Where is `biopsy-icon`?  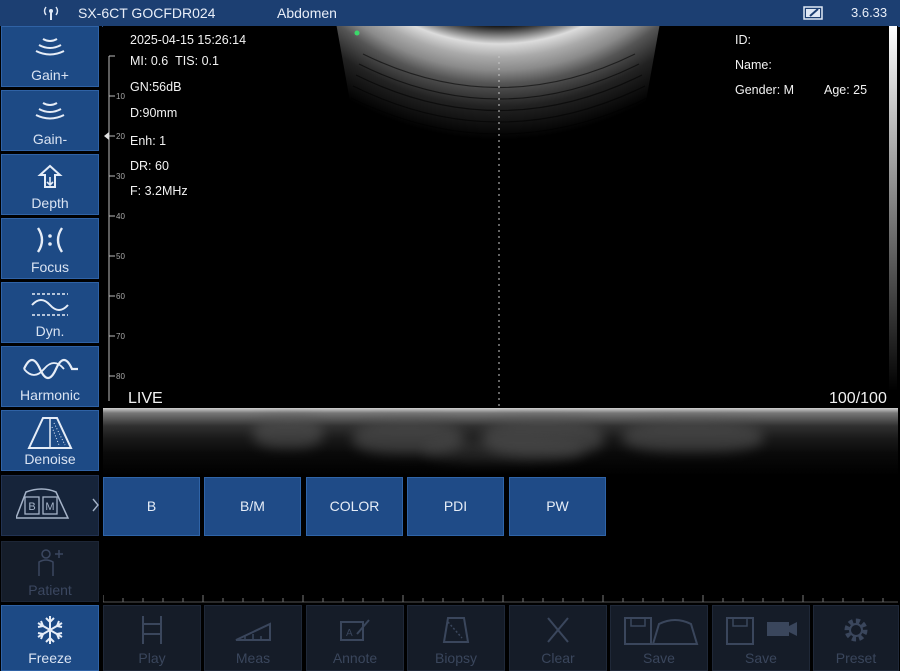 biopsy-icon is located at coordinates (456, 630).